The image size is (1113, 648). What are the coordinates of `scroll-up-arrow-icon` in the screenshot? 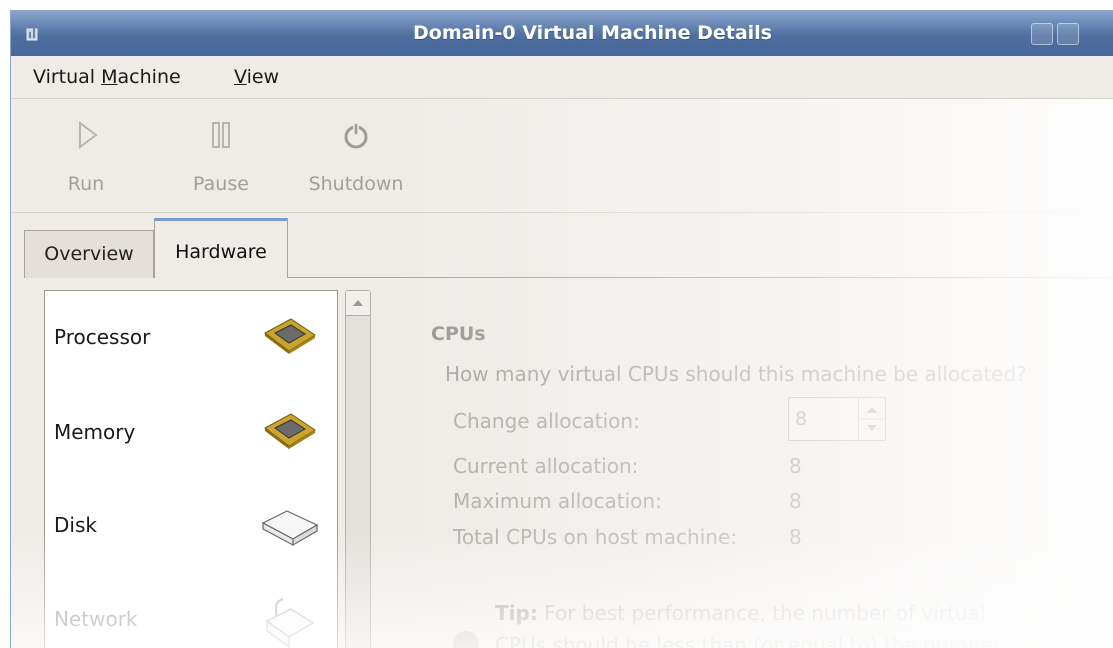 It's located at (358, 303).